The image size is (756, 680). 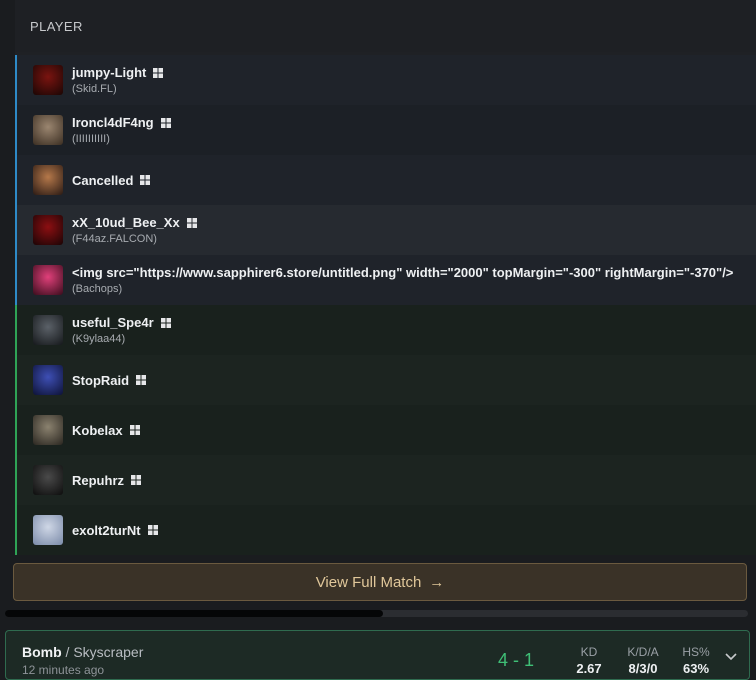 I want to click on player-alias: (IIIIIIIIII), so click(x=91, y=139).